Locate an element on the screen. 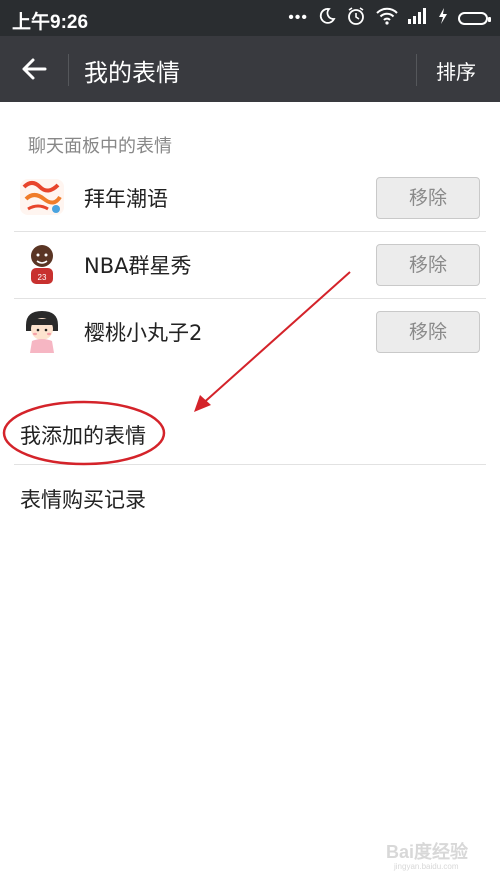  annotation-ellipse is located at coordinates (84, 433).